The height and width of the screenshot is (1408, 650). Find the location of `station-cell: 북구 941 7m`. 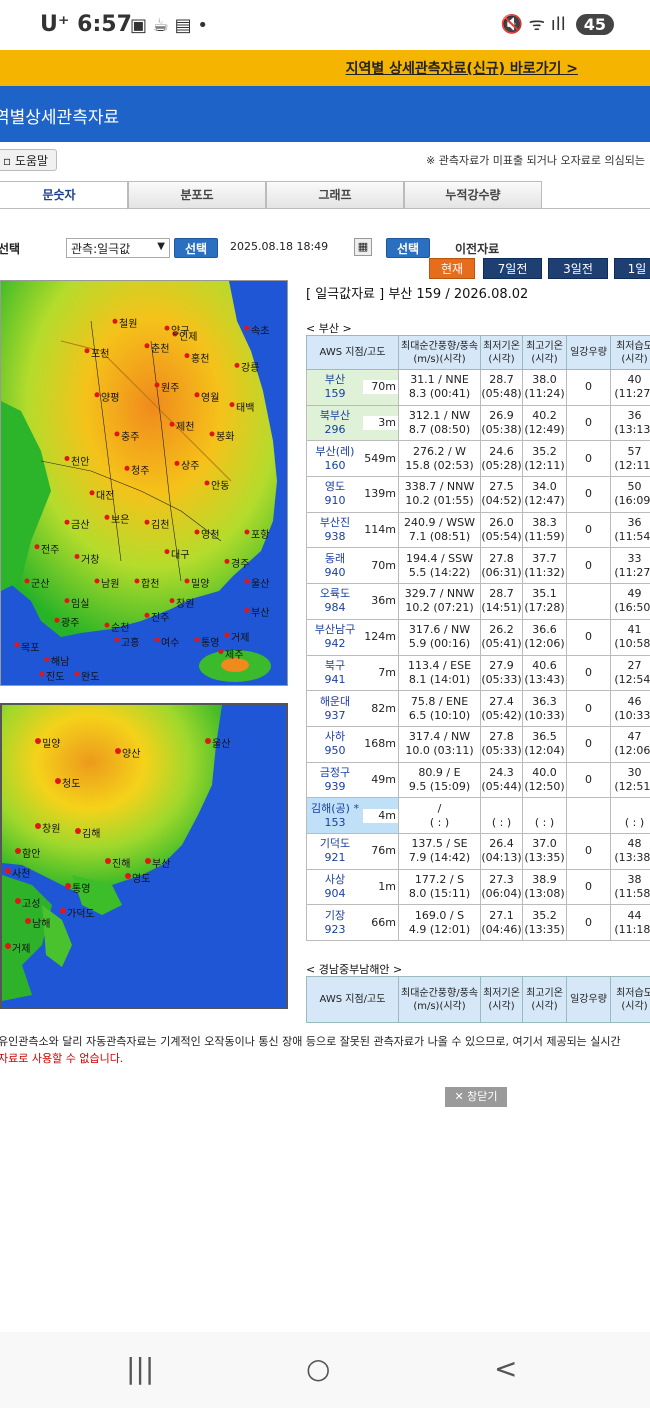

station-cell: 북구 941 7m is located at coordinates (352, 673).